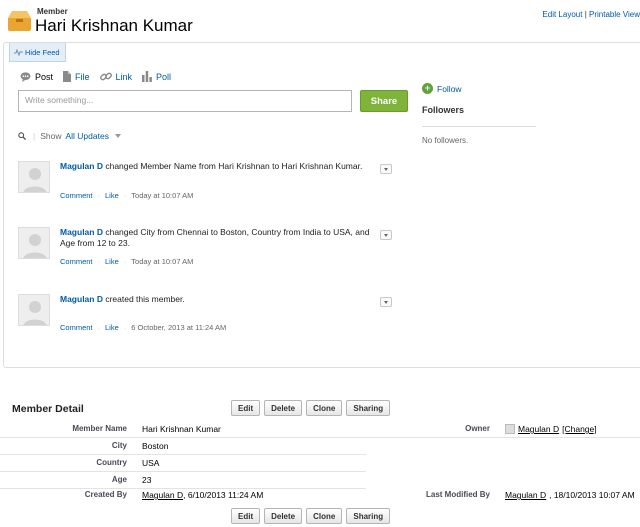 The image size is (640, 527). What do you see at coordinates (457, 494) in the screenshot?
I see `last-modified-by-label: Last Modified By` at bounding box center [457, 494].